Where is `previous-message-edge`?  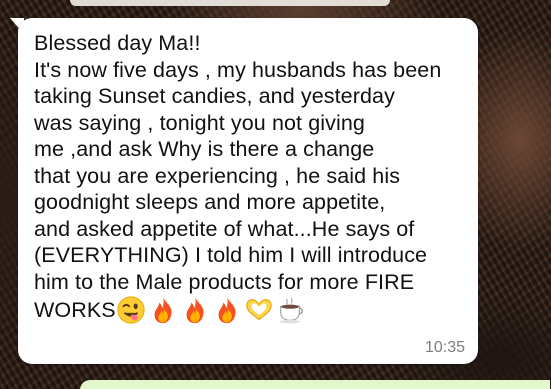
previous-message-edge is located at coordinates (230, 3).